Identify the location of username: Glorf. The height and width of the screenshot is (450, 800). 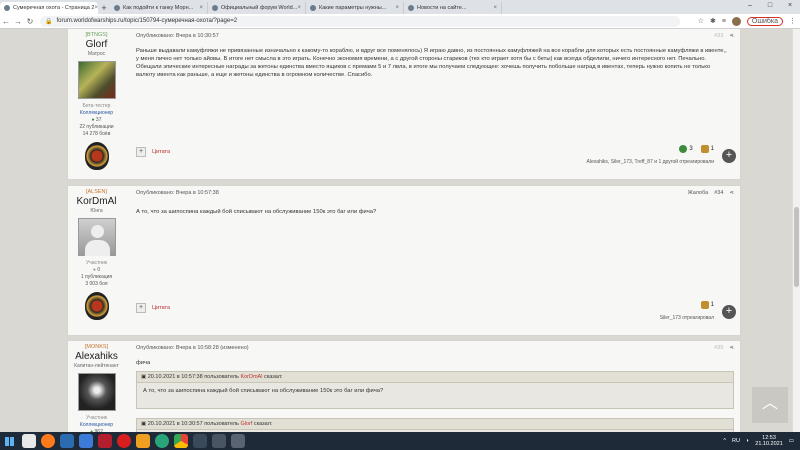
(96, 44).